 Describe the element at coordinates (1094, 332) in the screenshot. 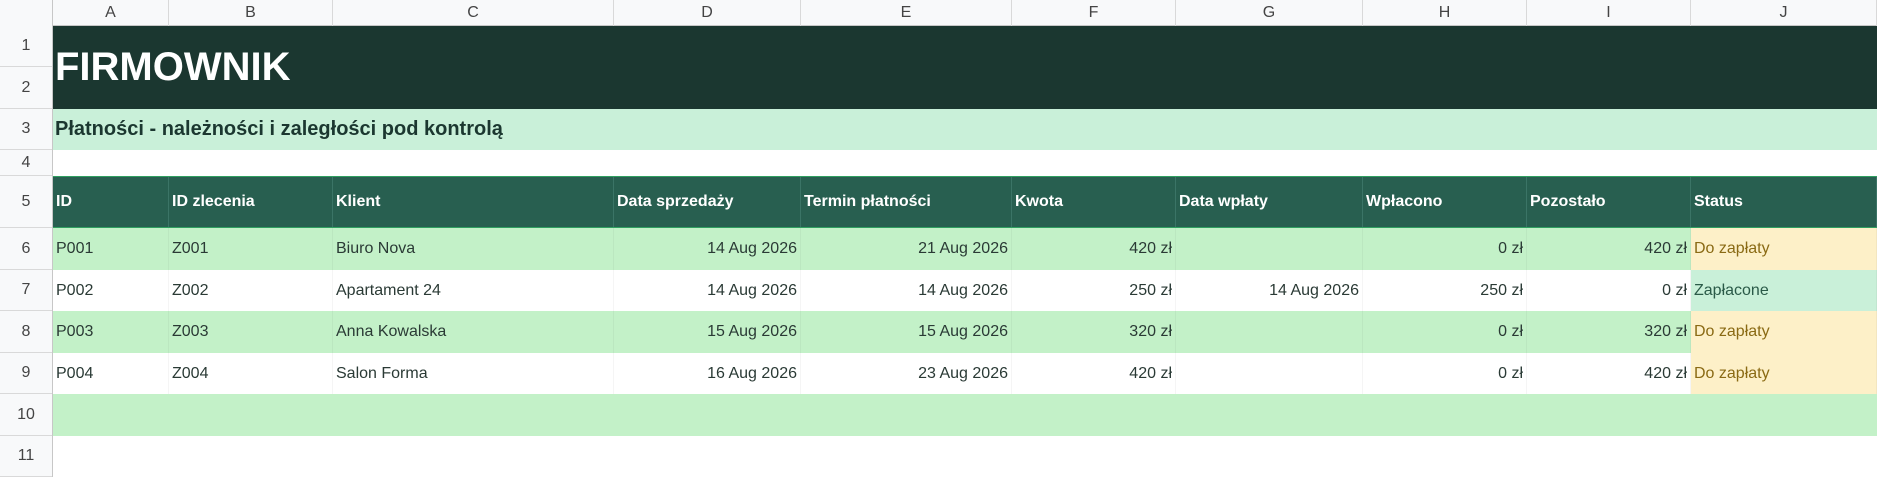

I see `cell-amount: 320 zł` at that location.